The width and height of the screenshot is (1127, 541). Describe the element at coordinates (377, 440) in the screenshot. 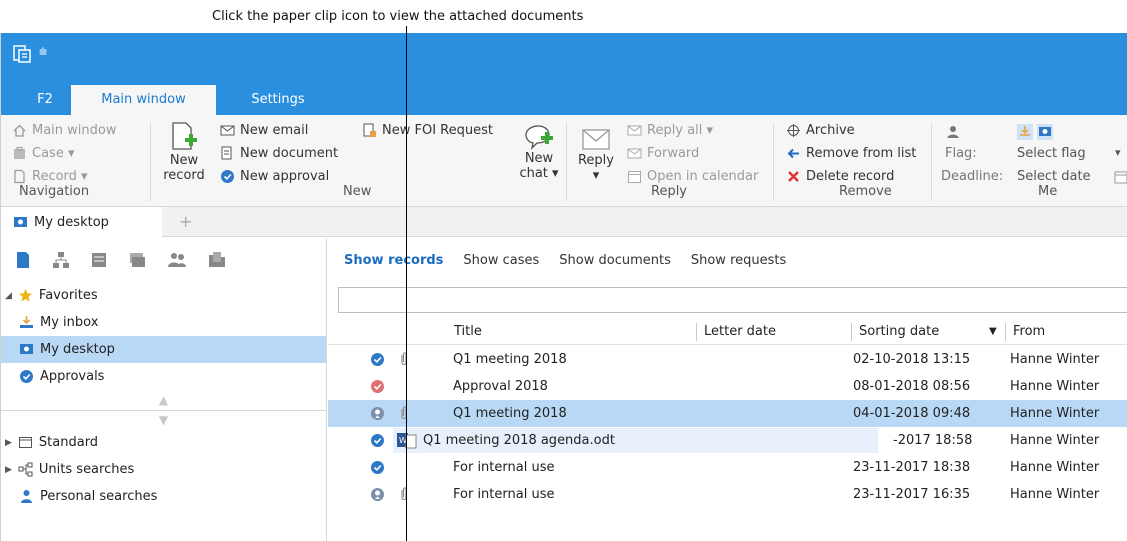

I see `approved-check-icon` at that location.